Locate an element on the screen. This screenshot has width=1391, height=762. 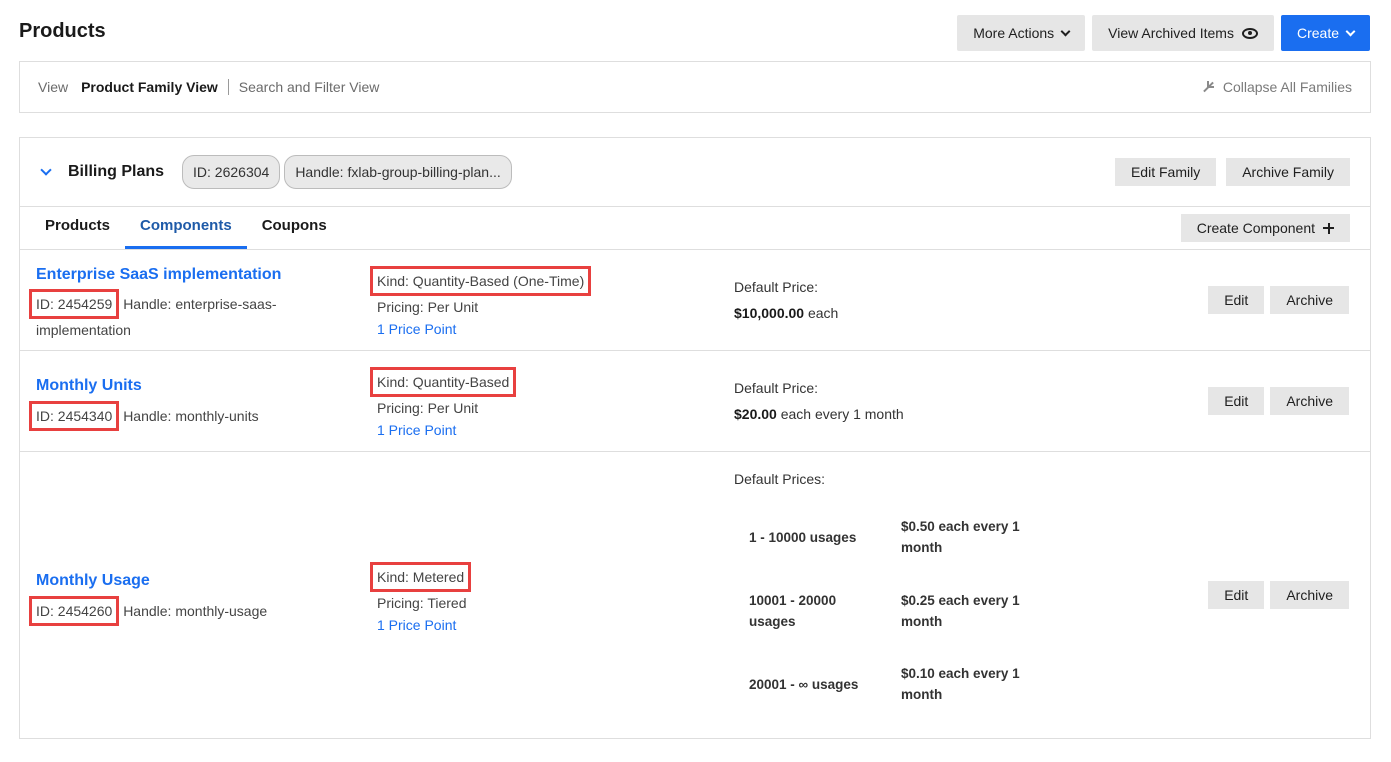
family-actions: Edit Family Archive Family is located at coordinates (1232, 172).